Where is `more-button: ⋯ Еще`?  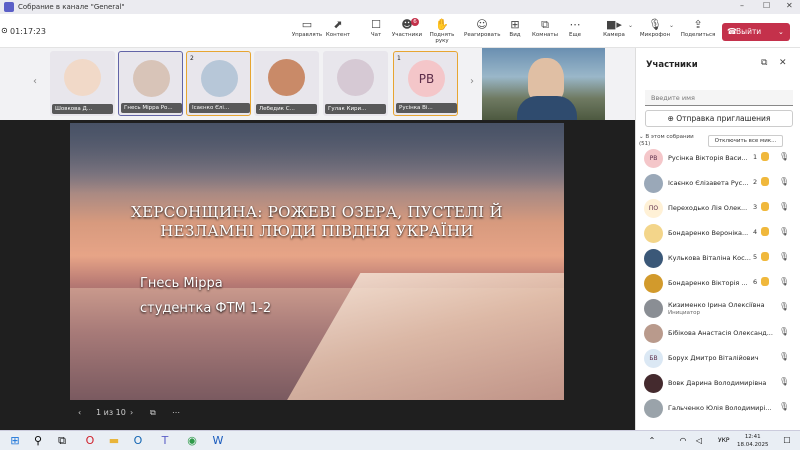
more-button: ⋯ Еще is located at coordinates (575, 28).